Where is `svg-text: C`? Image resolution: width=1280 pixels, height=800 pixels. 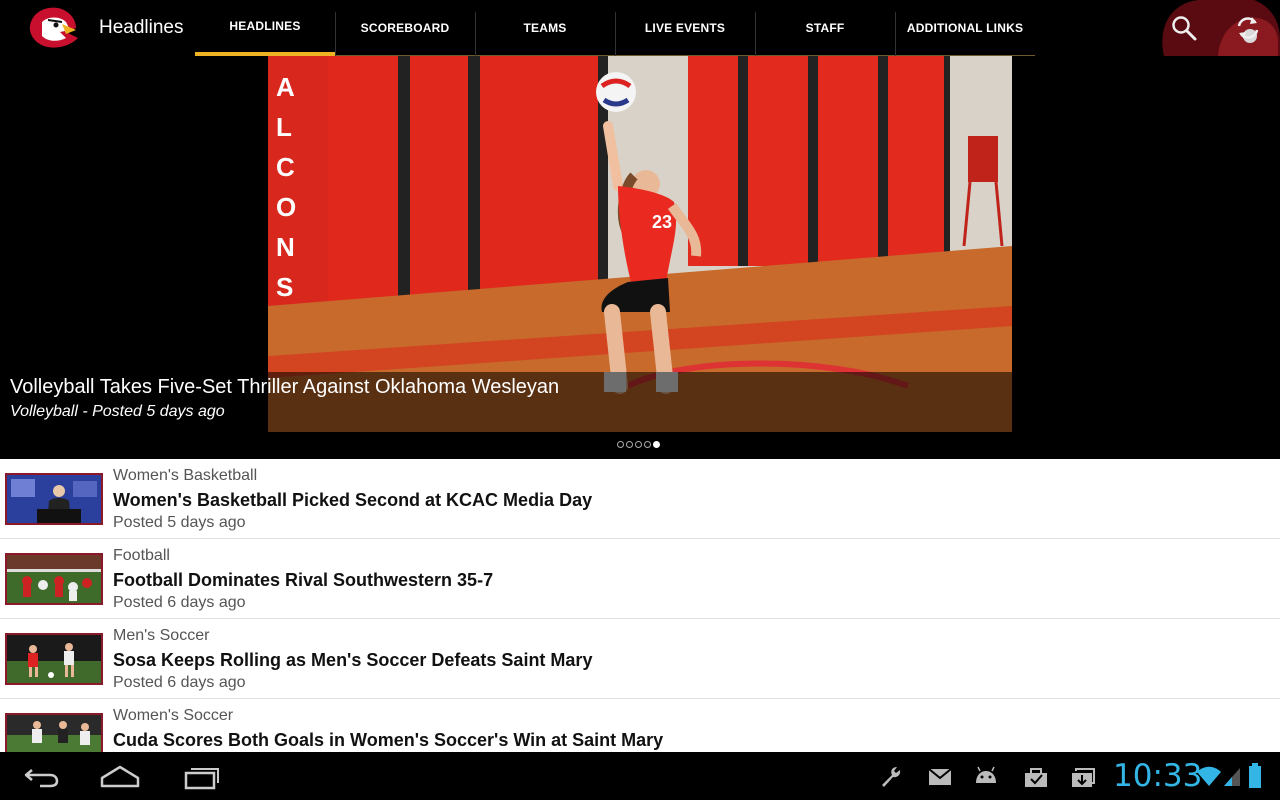
svg-text: C is located at coordinates (285, 167).